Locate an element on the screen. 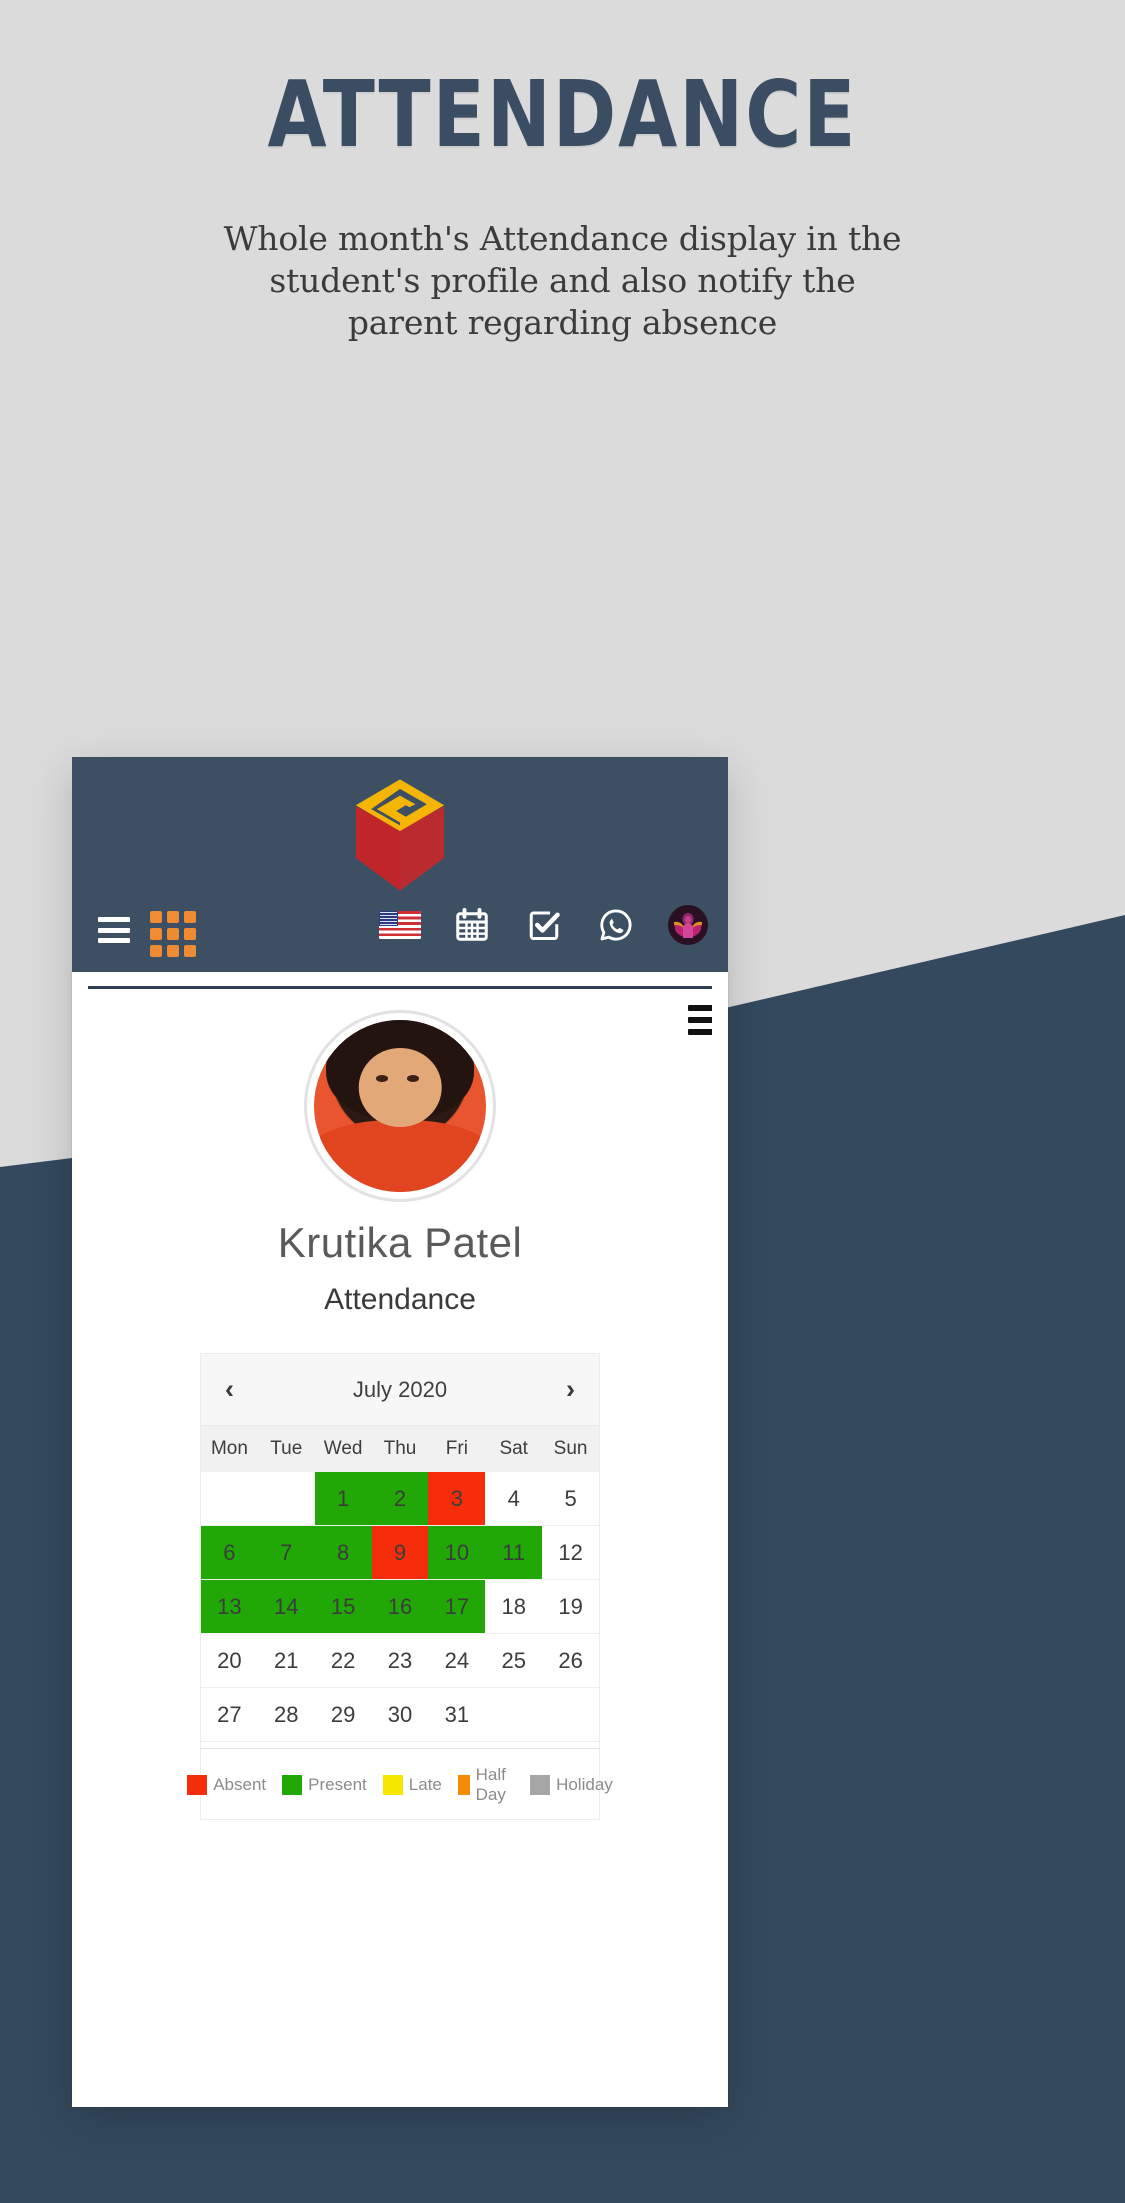  page-headline: ATTENDANCE is located at coordinates (562, 115).